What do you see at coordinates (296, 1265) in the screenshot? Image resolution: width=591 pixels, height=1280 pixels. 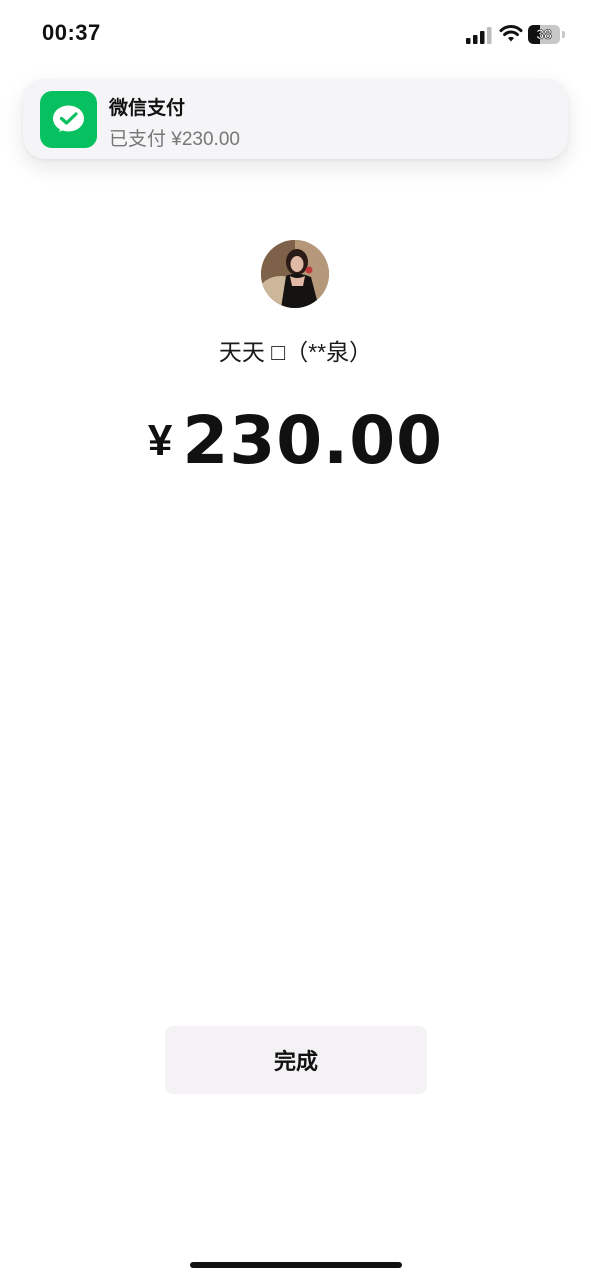 I see `home-indicator` at bounding box center [296, 1265].